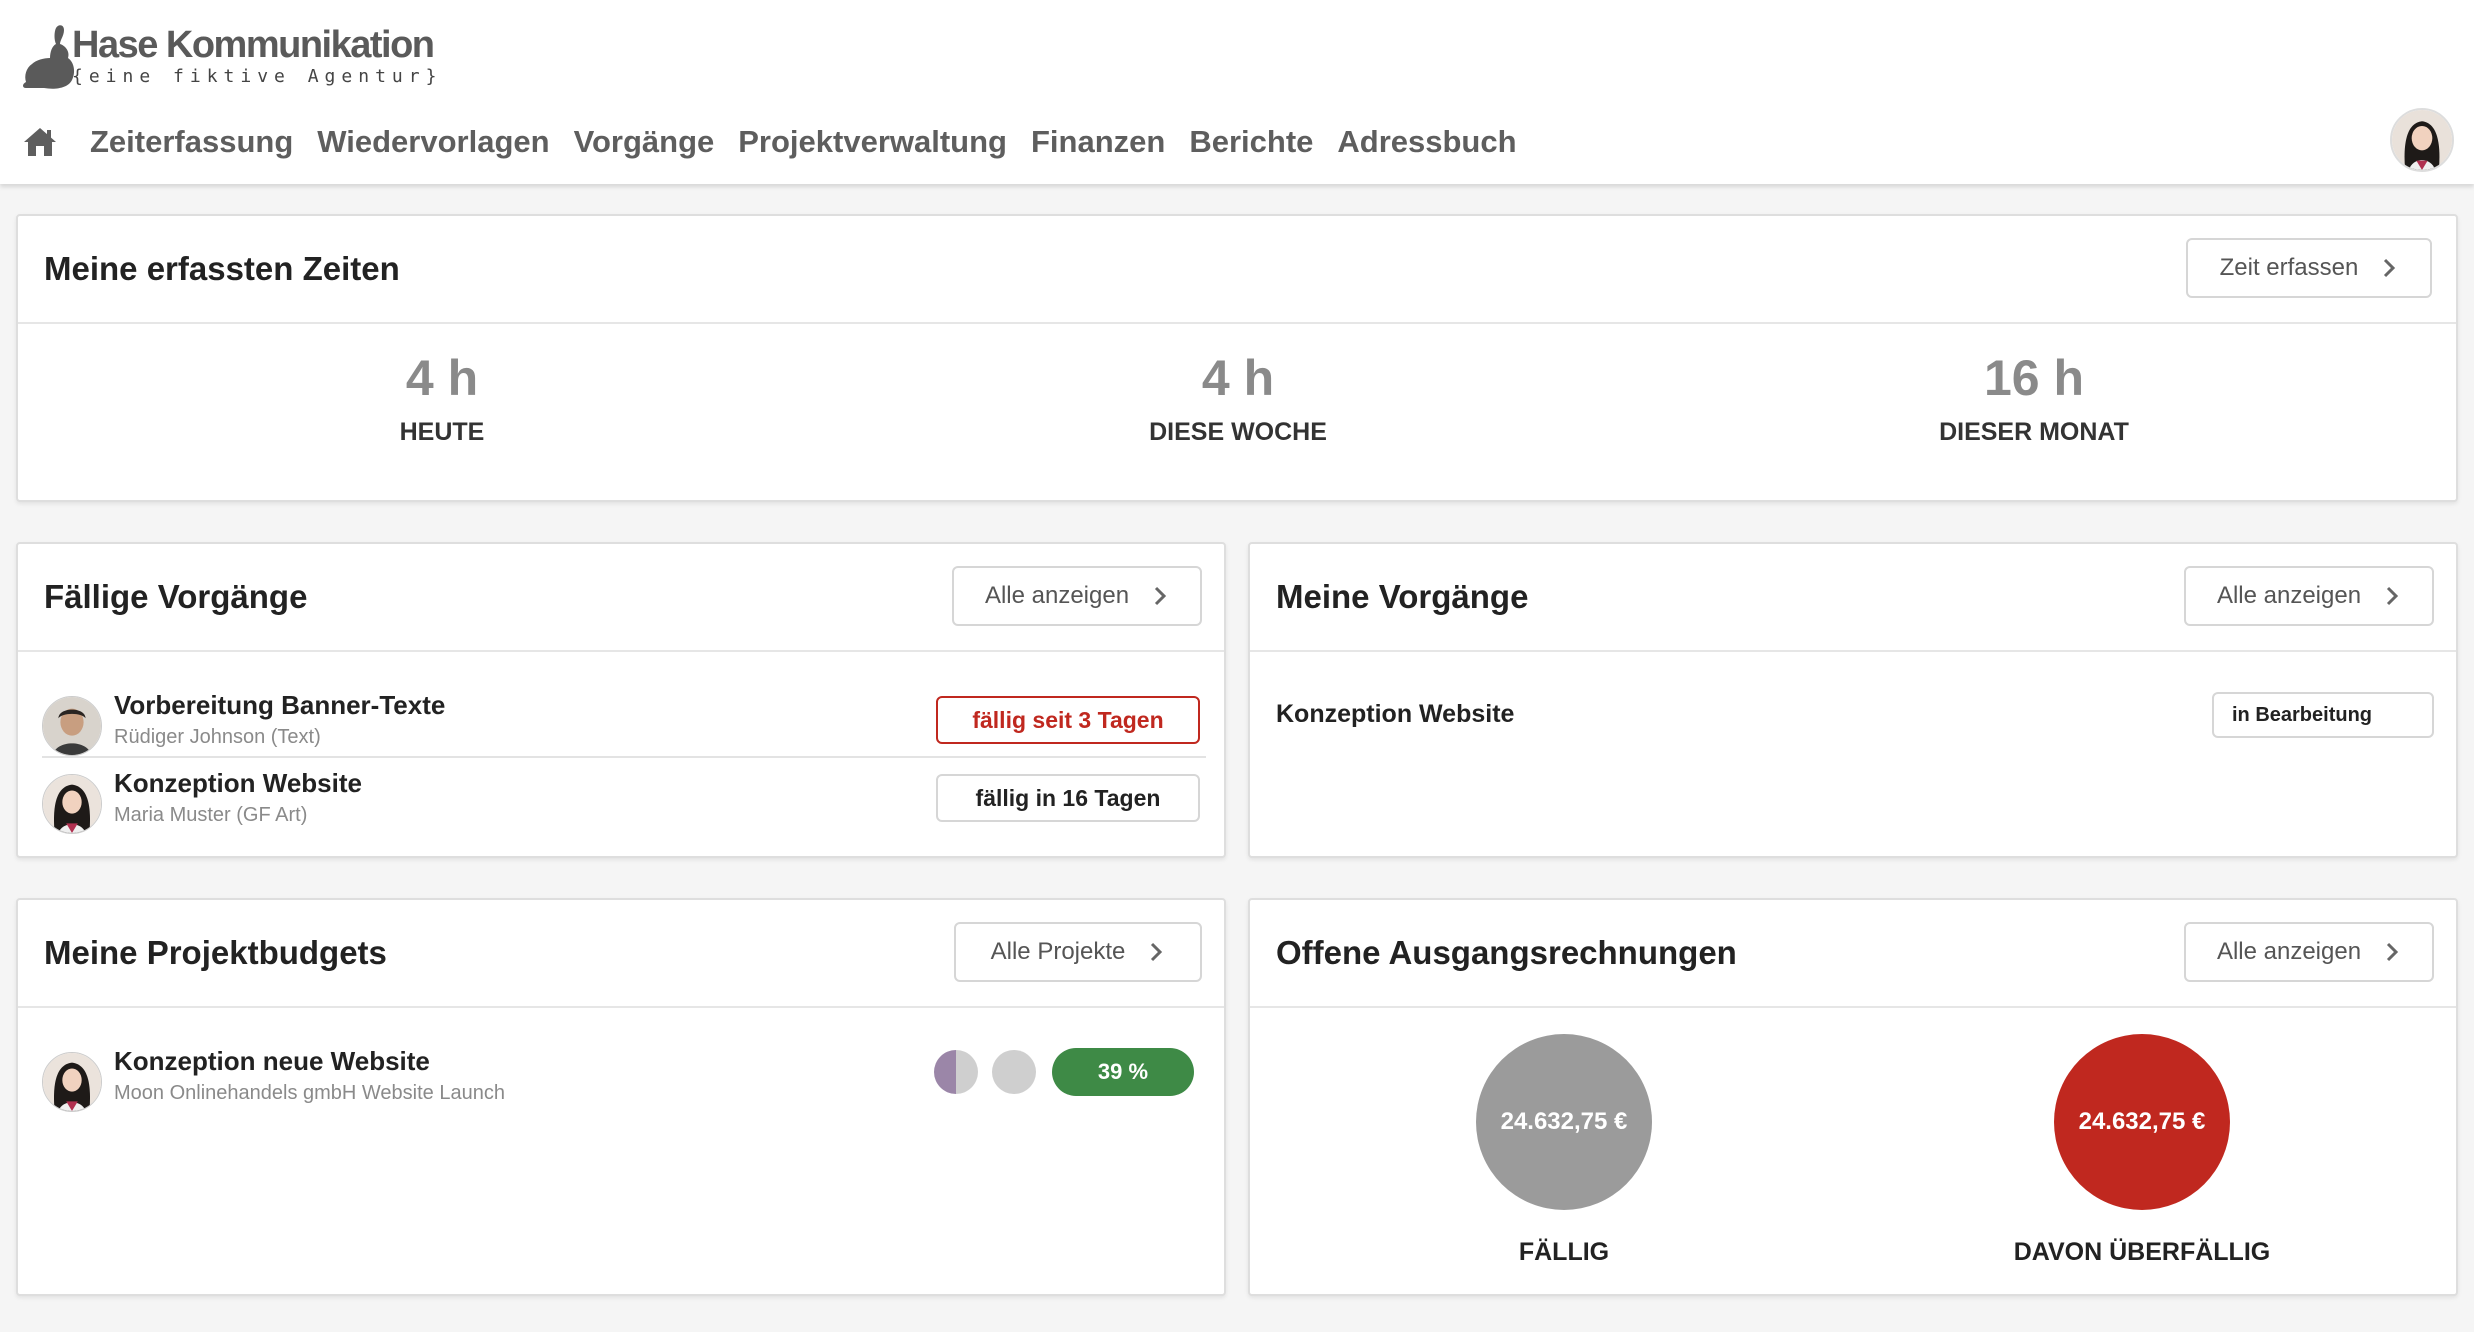 Image resolution: width=2474 pixels, height=1332 pixels. What do you see at coordinates (442, 432) in the screenshot?
I see `stat-today-label: HEUTE` at bounding box center [442, 432].